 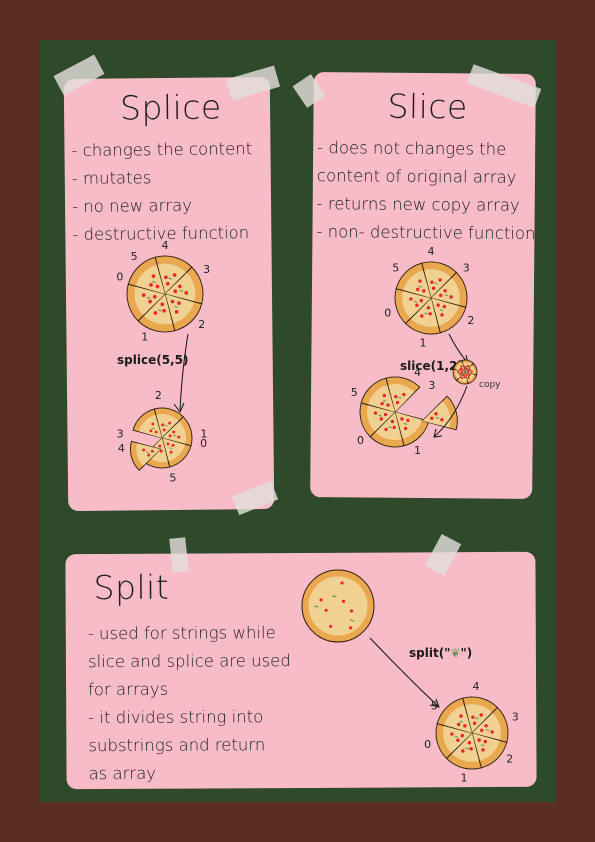 I want to click on slice-bullet: - non- destructive function, so click(x=426, y=232).